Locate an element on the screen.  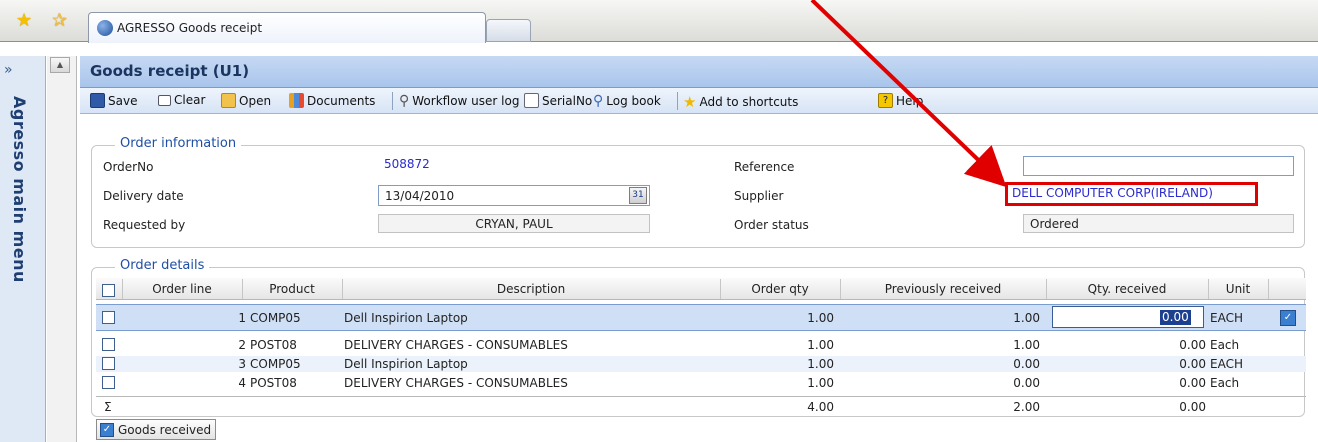
annotation-arrow is located at coordinates (908, 94).